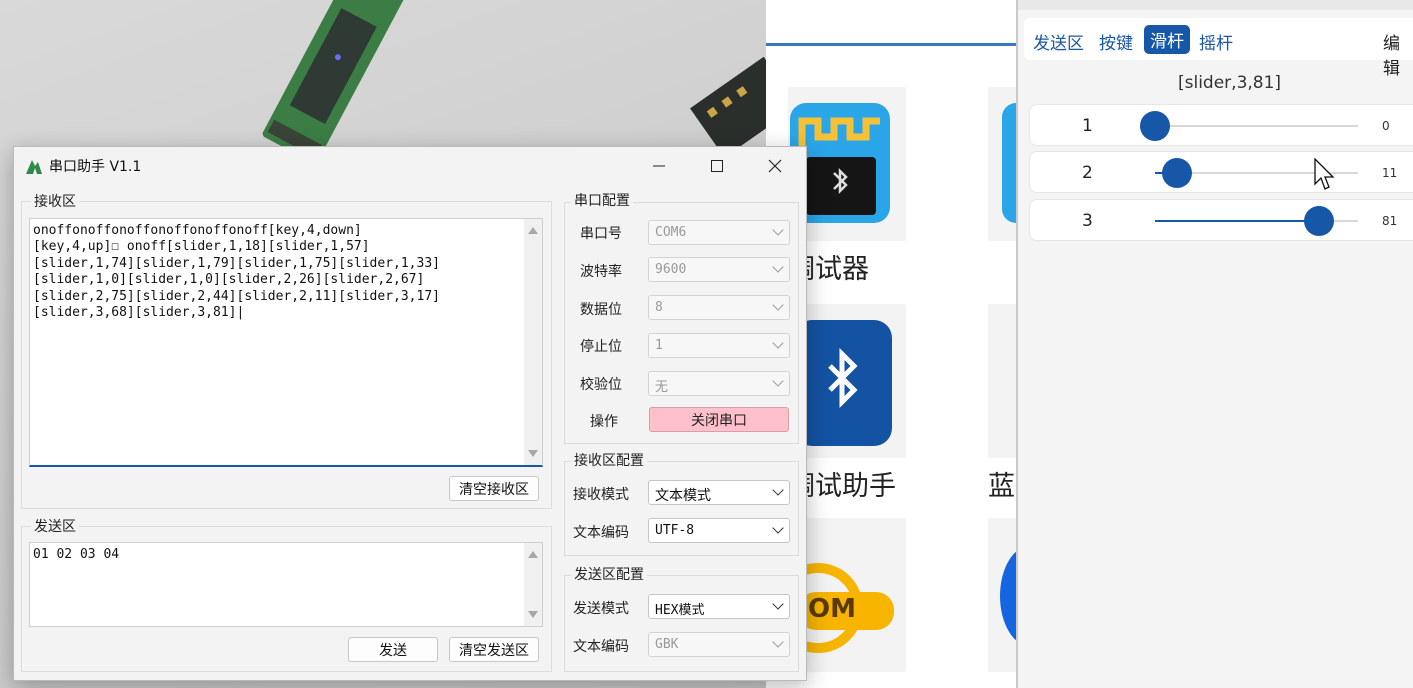  Describe the element at coordinates (95, 167) in the screenshot. I see `window-title: 串口助手 V1.1` at that location.